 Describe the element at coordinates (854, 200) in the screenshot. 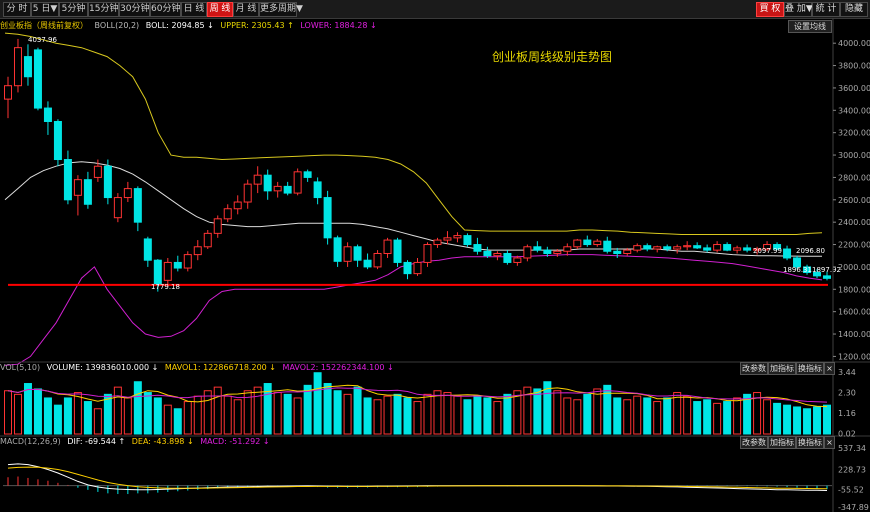

I see `price-tick-label: 2600.00` at that location.